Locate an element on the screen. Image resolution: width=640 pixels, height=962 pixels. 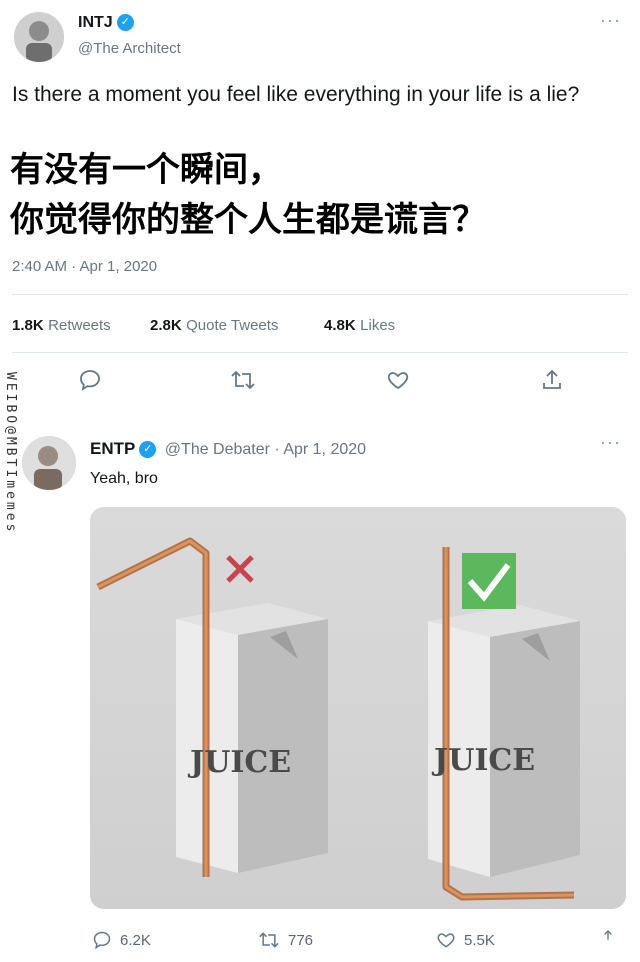
reply-likes-count: 5.5K is located at coordinates (479, 940).